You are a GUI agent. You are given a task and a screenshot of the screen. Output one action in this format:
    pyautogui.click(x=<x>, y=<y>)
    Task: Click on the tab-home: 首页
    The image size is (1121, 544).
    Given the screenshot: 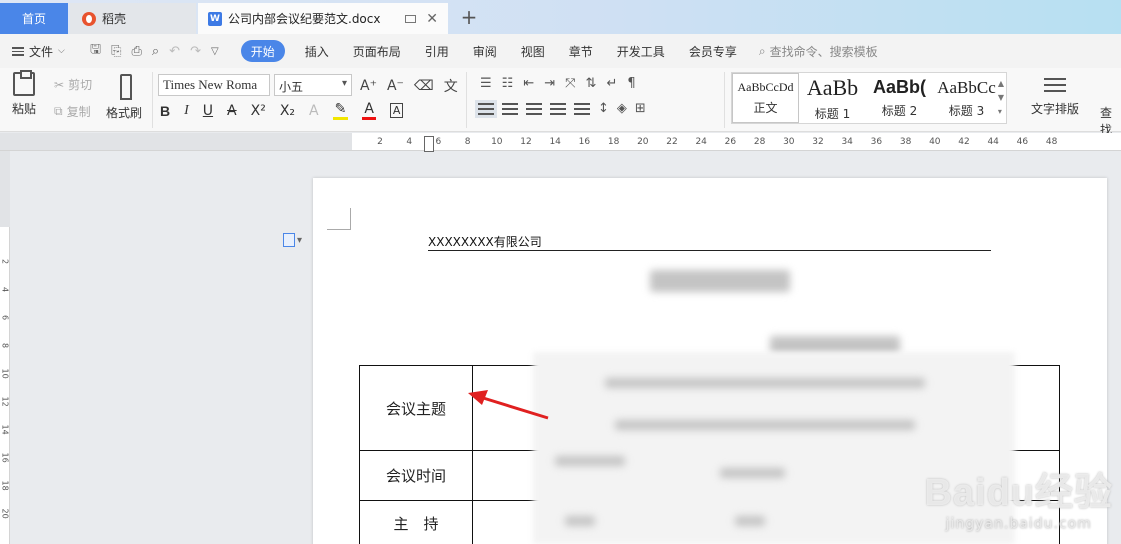 What is the action you would take?
    pyautogui.click(x=34, y=18)
    